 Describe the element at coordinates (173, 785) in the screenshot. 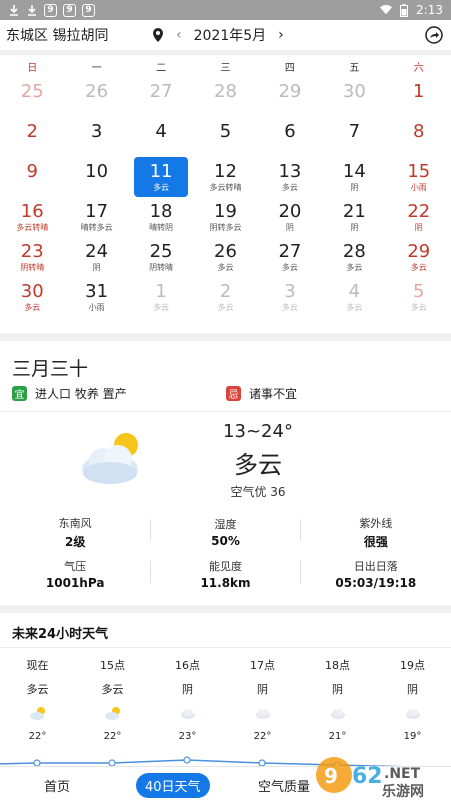

I see `nav-40day-weather: 40日天气` at that location.